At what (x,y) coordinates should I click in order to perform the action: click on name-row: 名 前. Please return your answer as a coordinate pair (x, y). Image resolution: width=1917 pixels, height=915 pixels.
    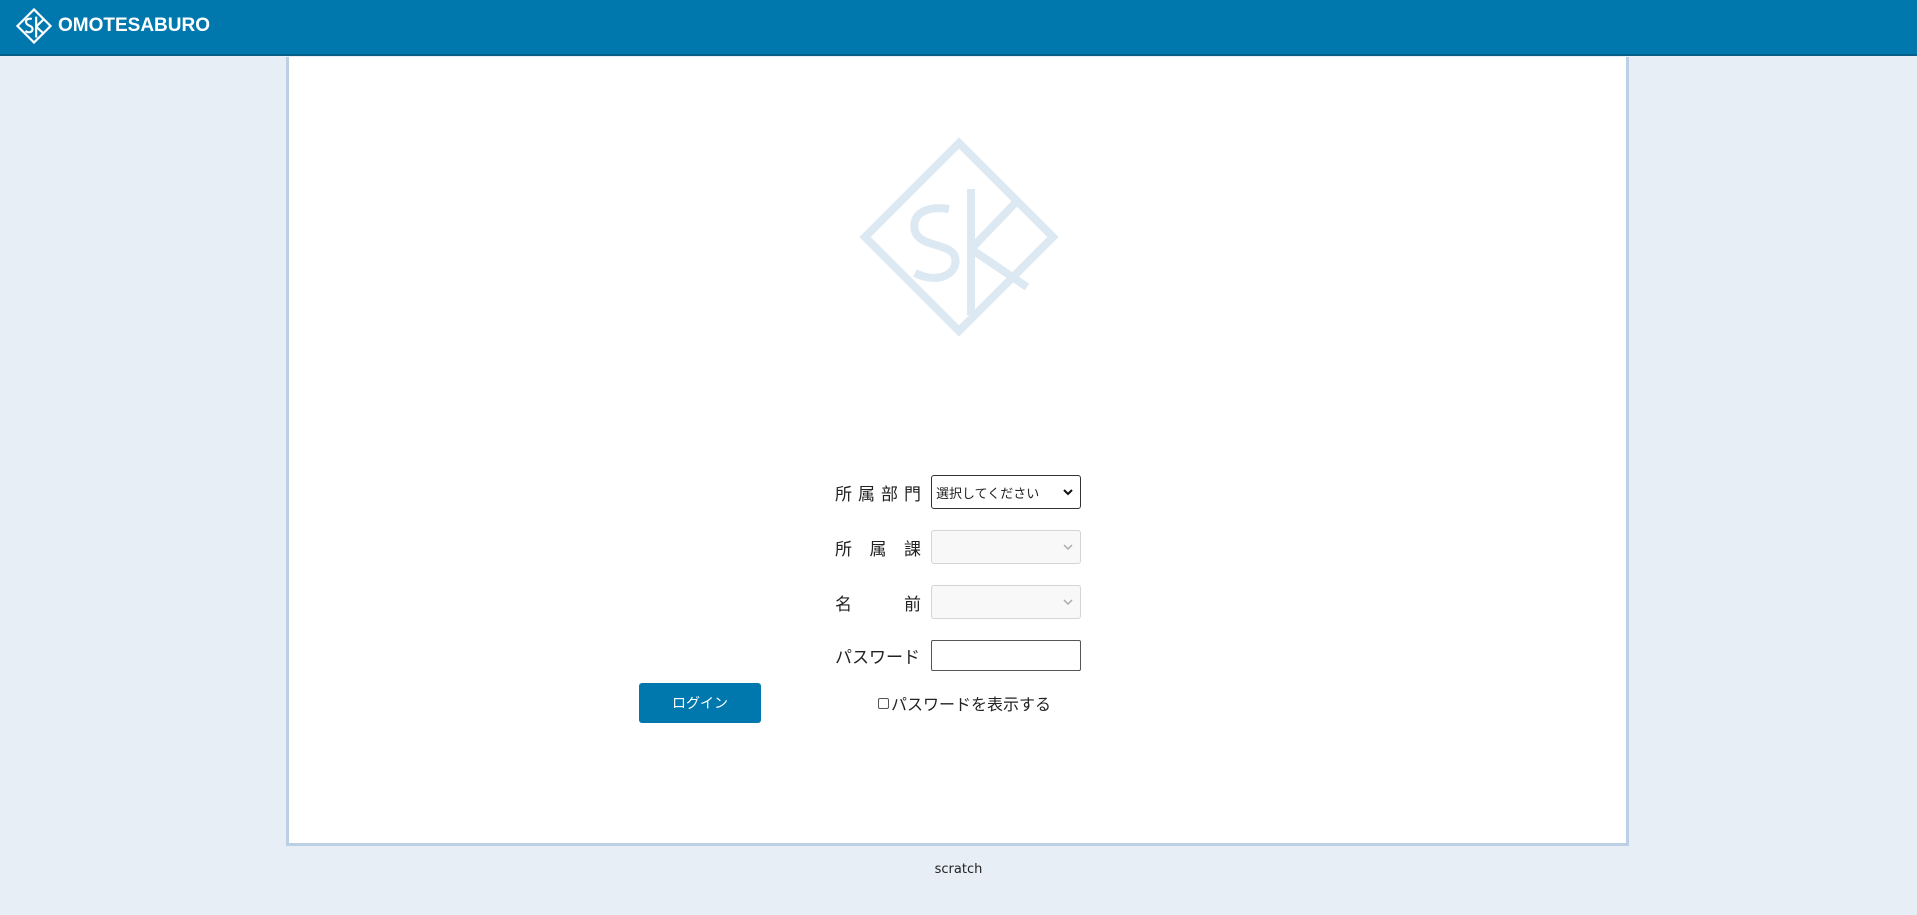
    Looking at the image, I should click on (958, 602).